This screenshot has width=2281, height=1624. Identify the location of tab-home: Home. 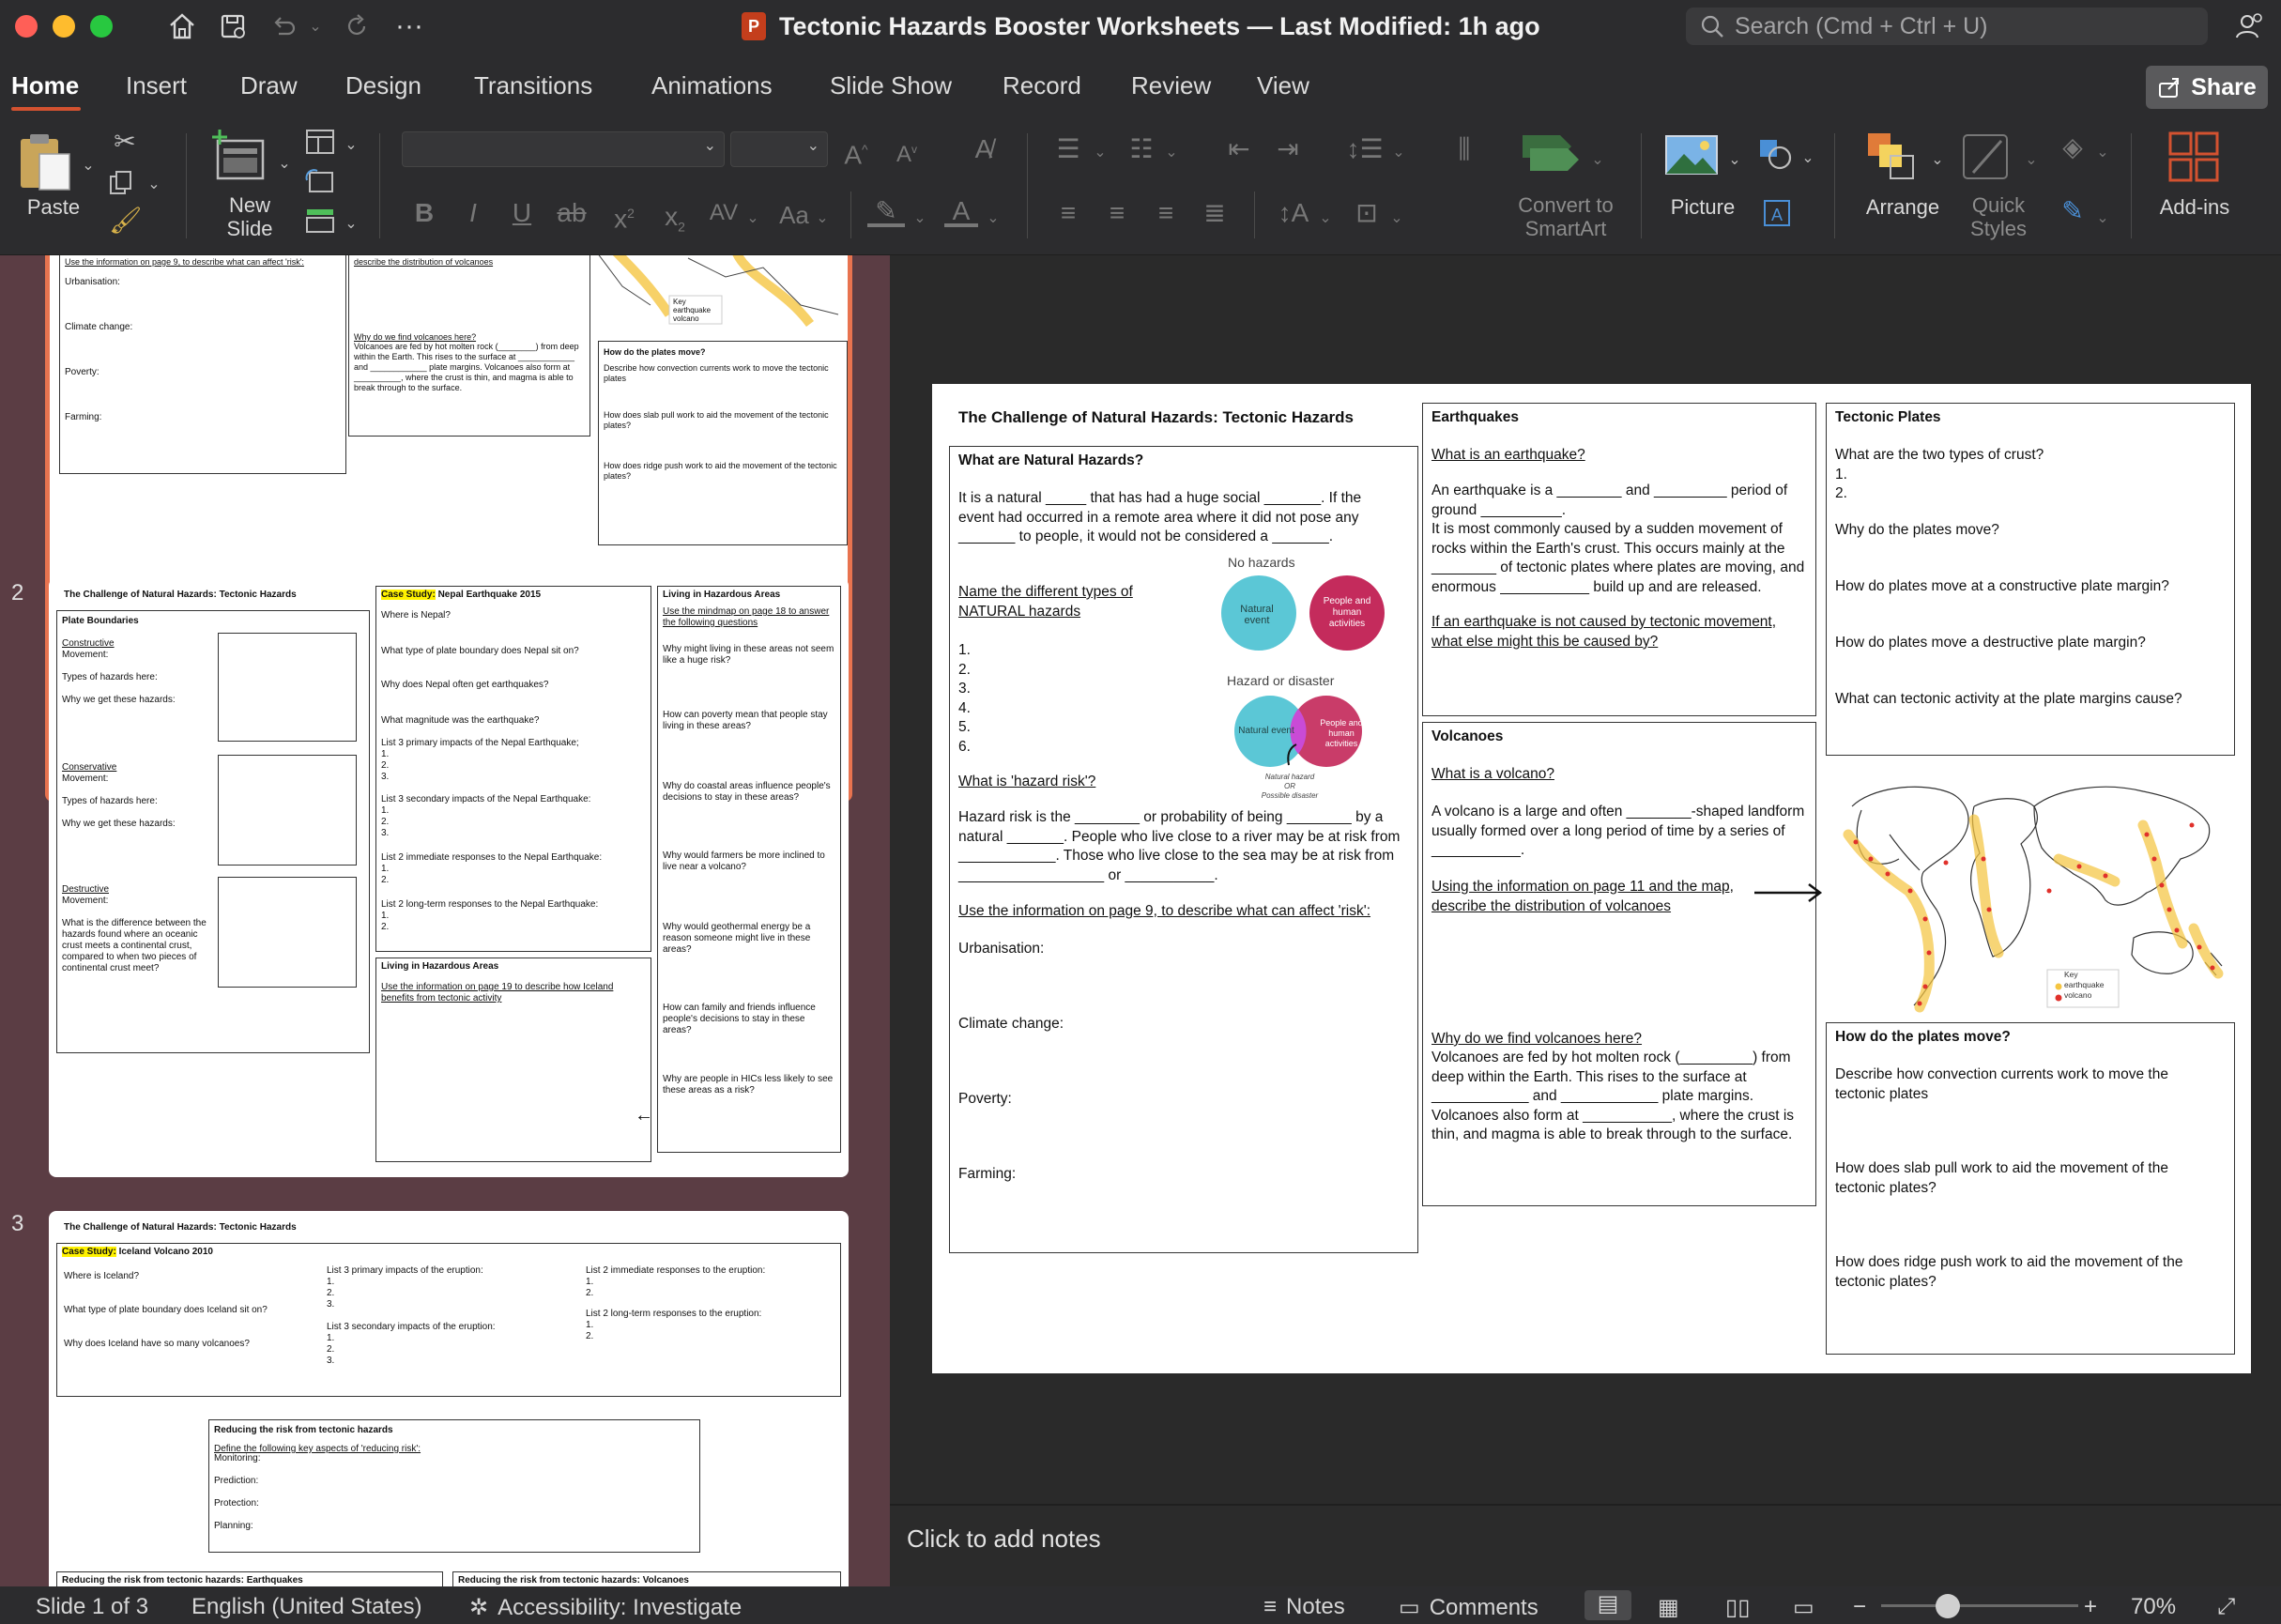
(45, 85).